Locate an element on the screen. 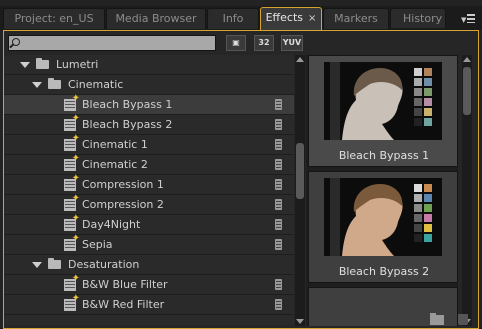 The width and height of the screenshot is (482, 329). close-icon: × is located at coordinates (312, 18).